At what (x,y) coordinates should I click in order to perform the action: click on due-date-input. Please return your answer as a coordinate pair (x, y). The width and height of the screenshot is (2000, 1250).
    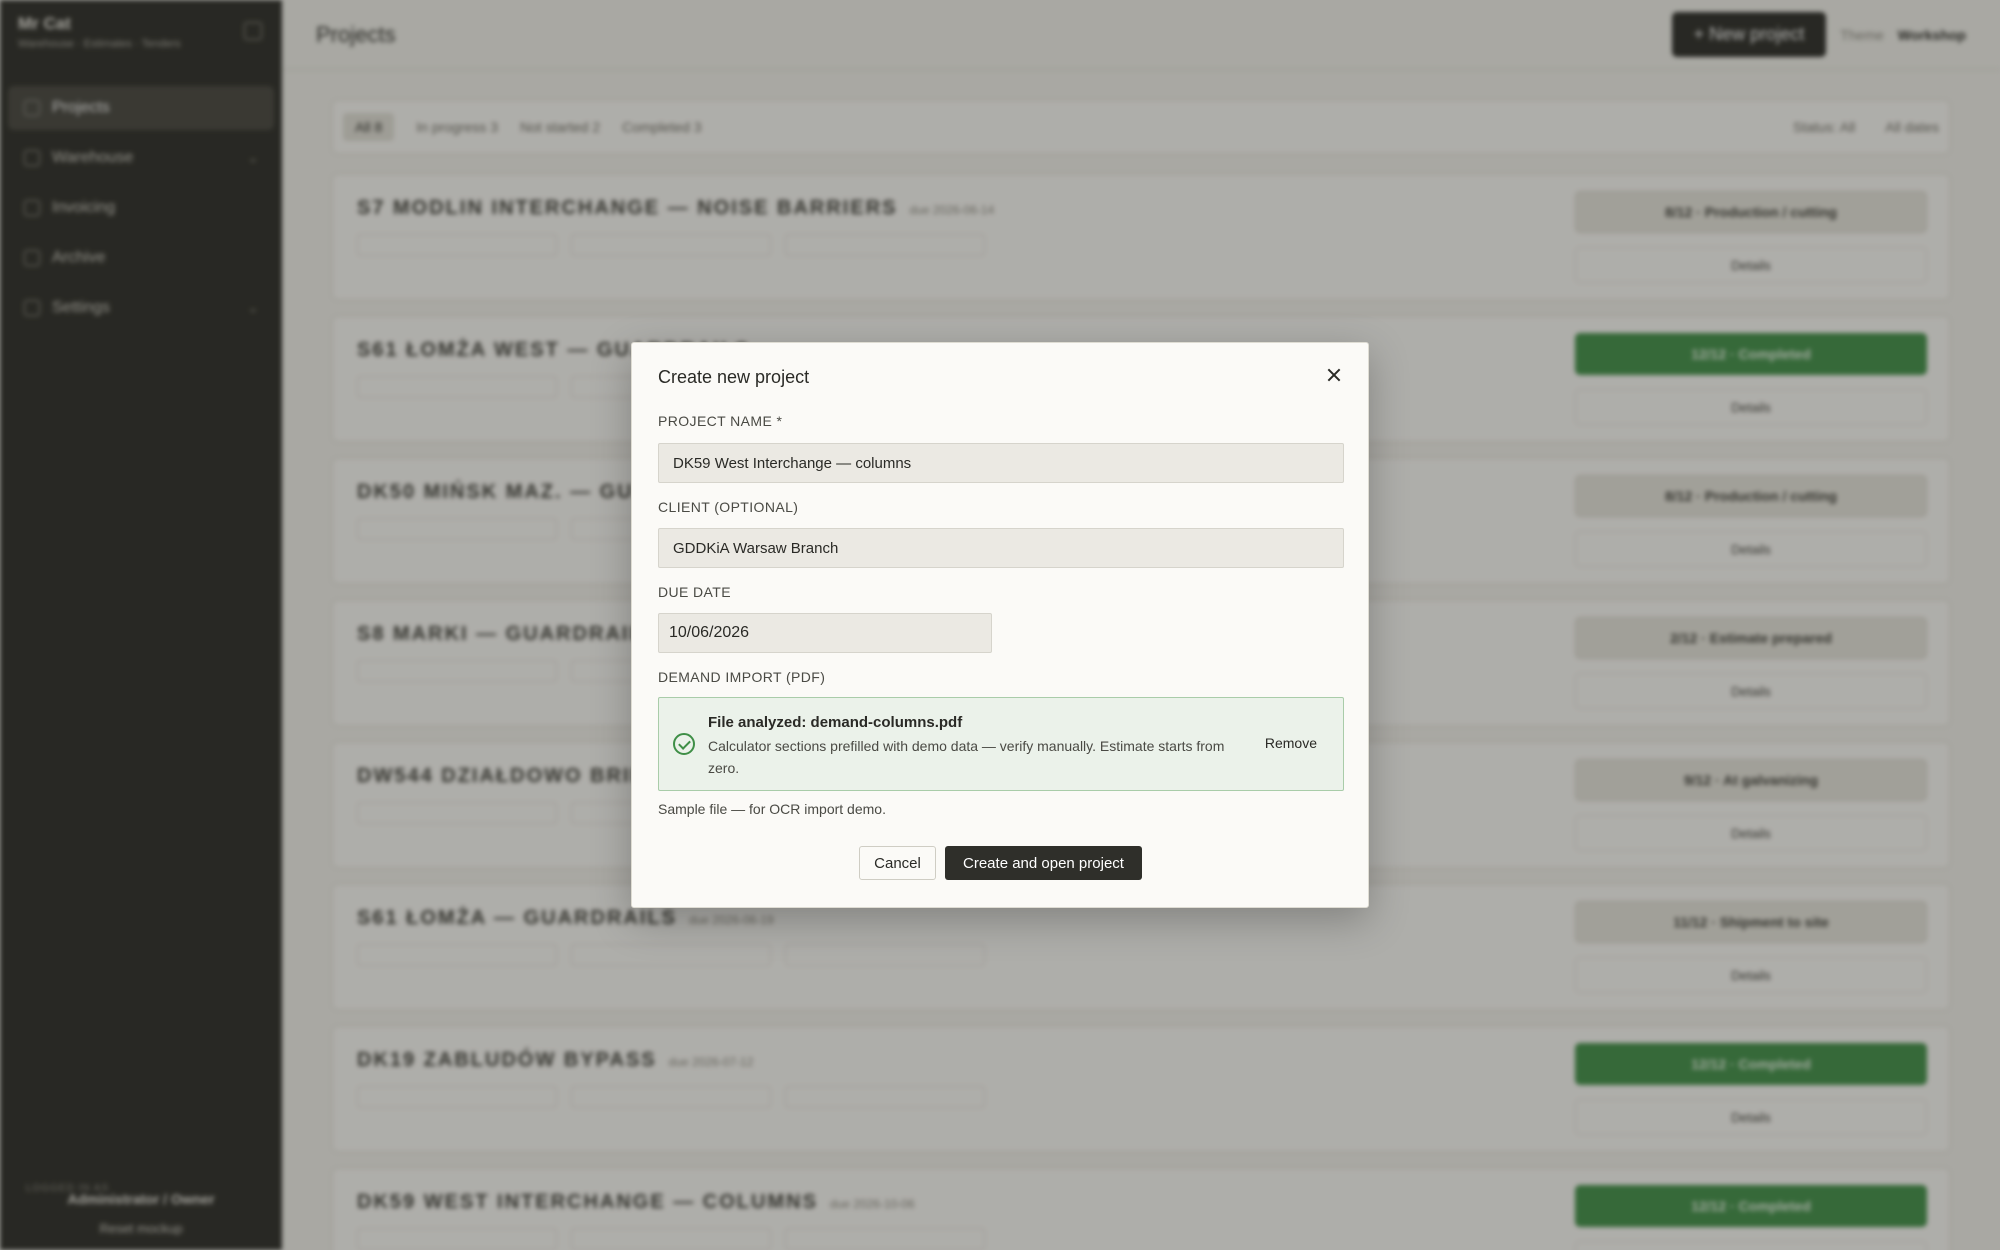
    Looking at the image, I should click on (825, 633).